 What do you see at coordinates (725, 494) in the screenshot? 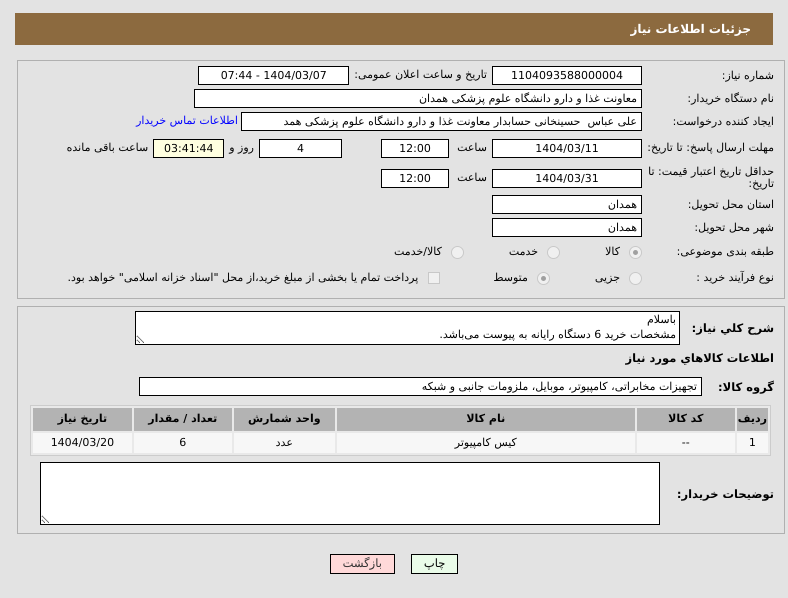
I see `field-label: توضیحات خریدار:` at bounding box center [725, 494].